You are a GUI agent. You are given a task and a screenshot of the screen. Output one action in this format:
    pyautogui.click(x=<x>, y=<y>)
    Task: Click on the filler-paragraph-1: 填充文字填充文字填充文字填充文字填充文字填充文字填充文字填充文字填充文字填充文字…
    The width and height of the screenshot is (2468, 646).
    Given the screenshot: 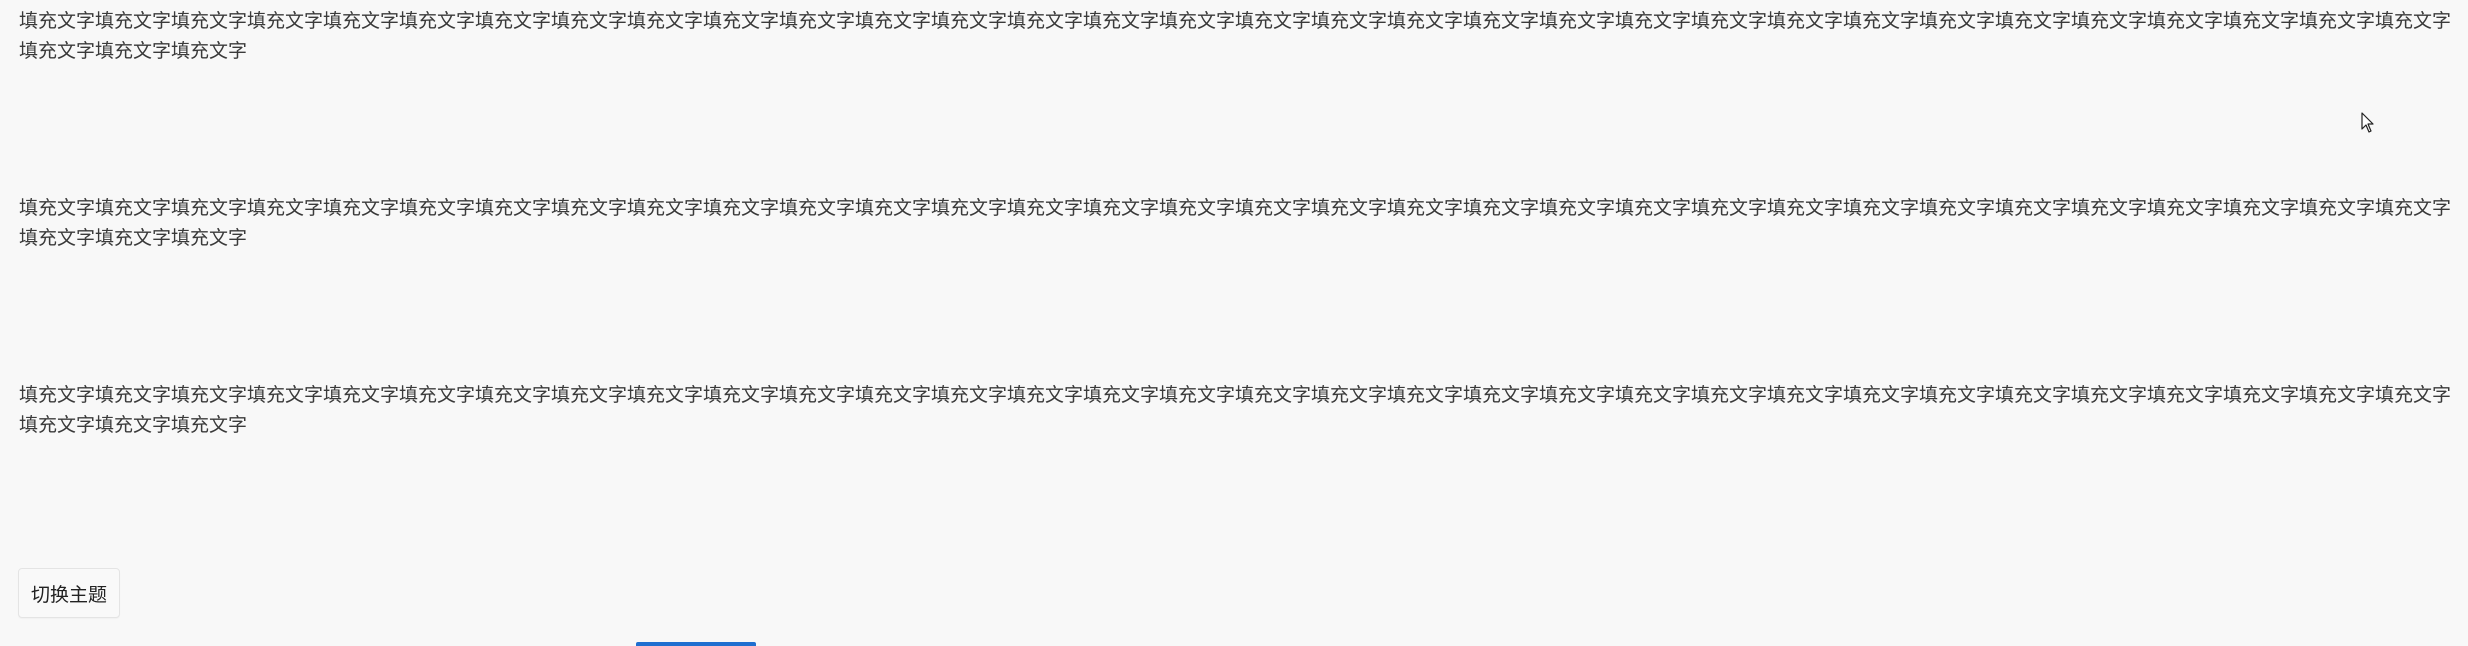 What is the action you would take?
    pyautogui.click(x=1235, y=36)
    